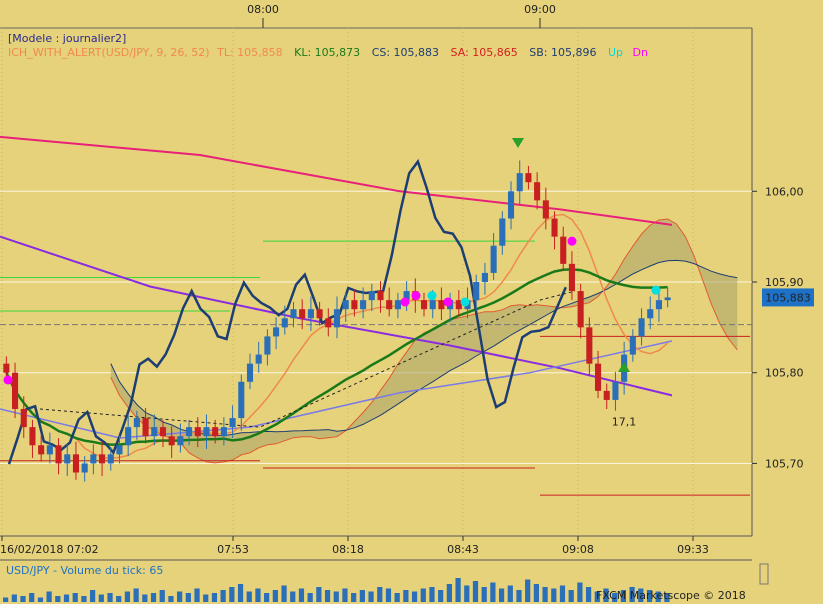 Image resolution: width=823 pixels, height=604 pixels. I want to click on top-time-label-0900: 09:00, so click(540, 9).